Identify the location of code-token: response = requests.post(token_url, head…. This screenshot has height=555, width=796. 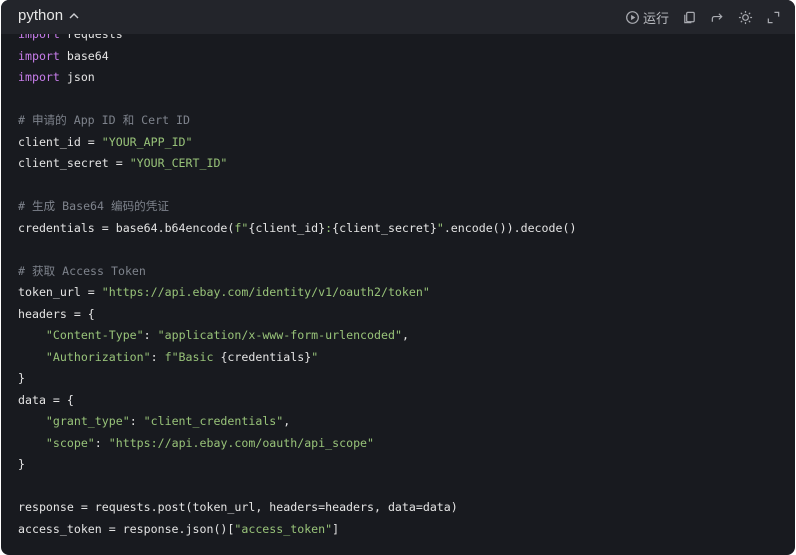
(238, 507).